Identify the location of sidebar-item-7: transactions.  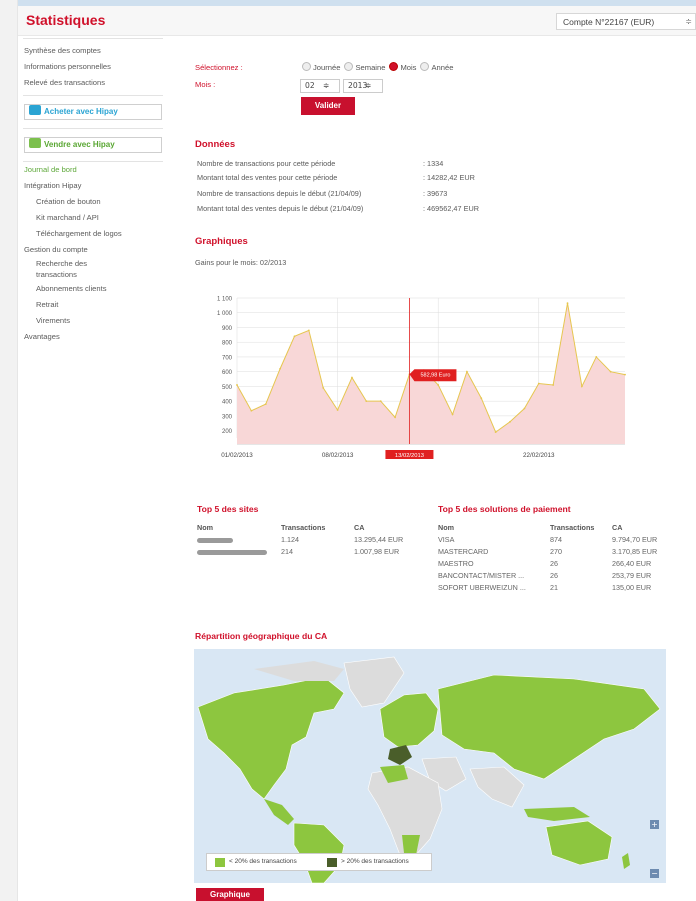
(93, 275).